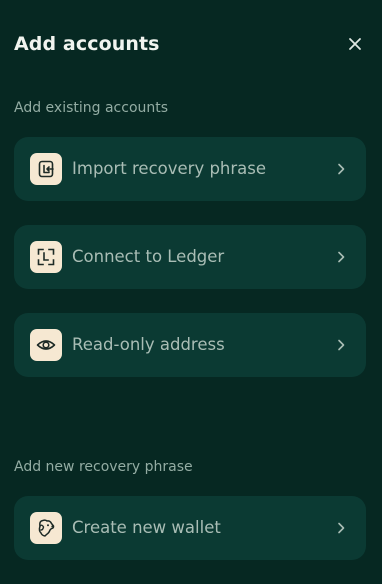  Describe the element at coordinates (146, 527) in the screenshot. I see `row-label-create-wallet: Create new wallet` at that location.